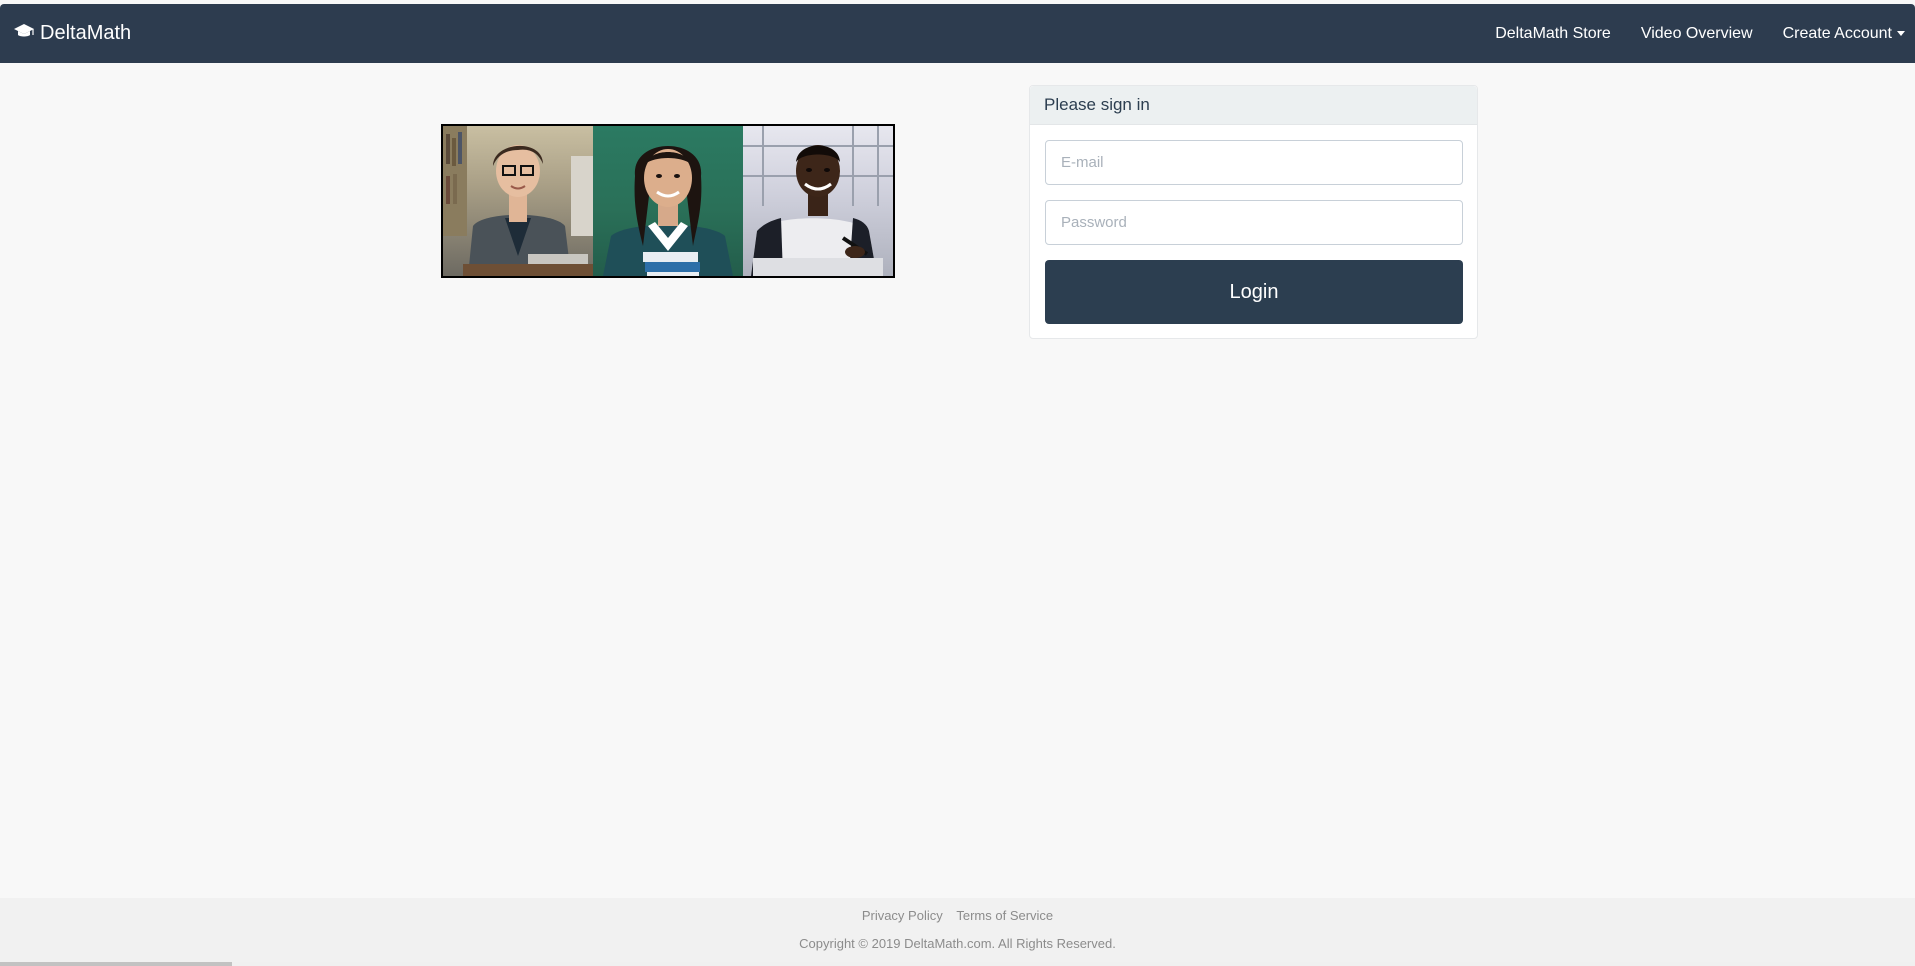 The width and height of the screenshot is (1915, 966). I want to click on nav-video-overview-label: Video Overview, so click(1696, 33).